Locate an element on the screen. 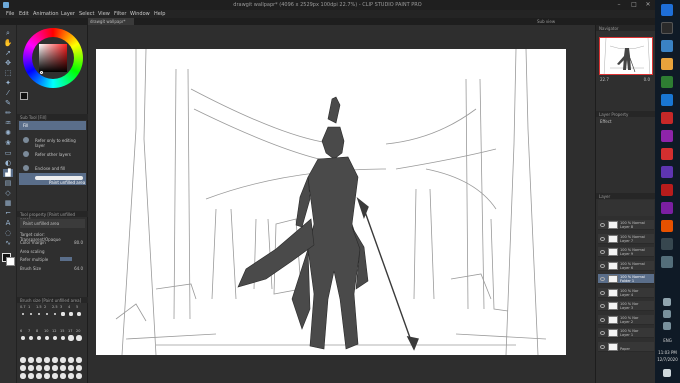  file-explorer-icon is located at coordinates (667, 64).